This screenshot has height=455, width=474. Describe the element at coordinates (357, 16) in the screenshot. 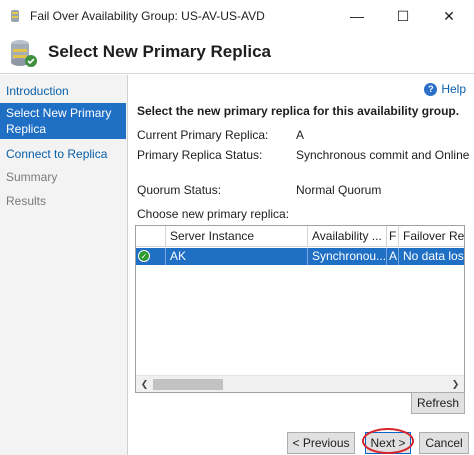

I see `minimize-button: —` at that location.